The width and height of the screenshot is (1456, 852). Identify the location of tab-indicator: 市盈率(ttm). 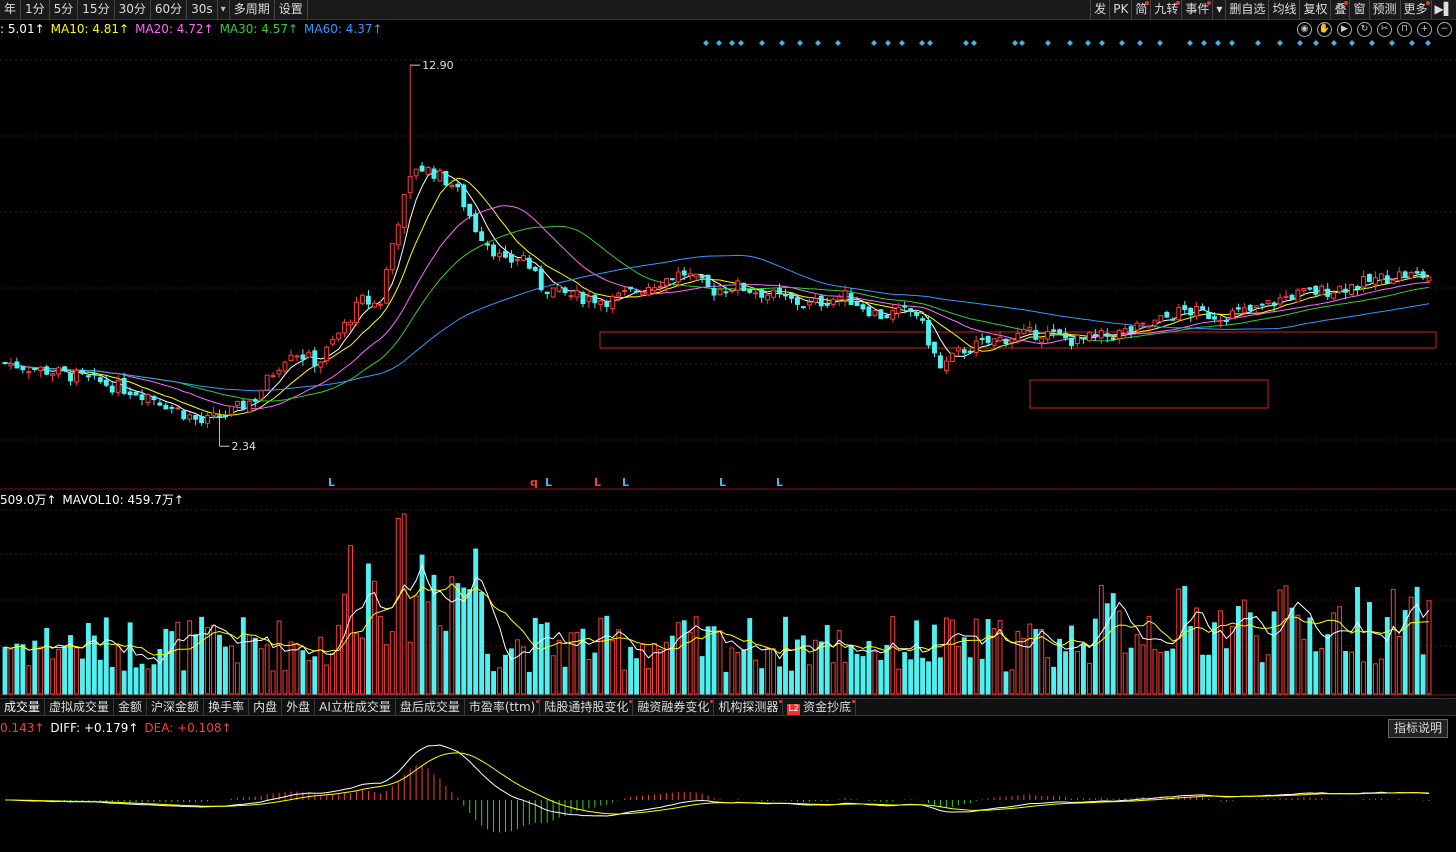
(503, 707).